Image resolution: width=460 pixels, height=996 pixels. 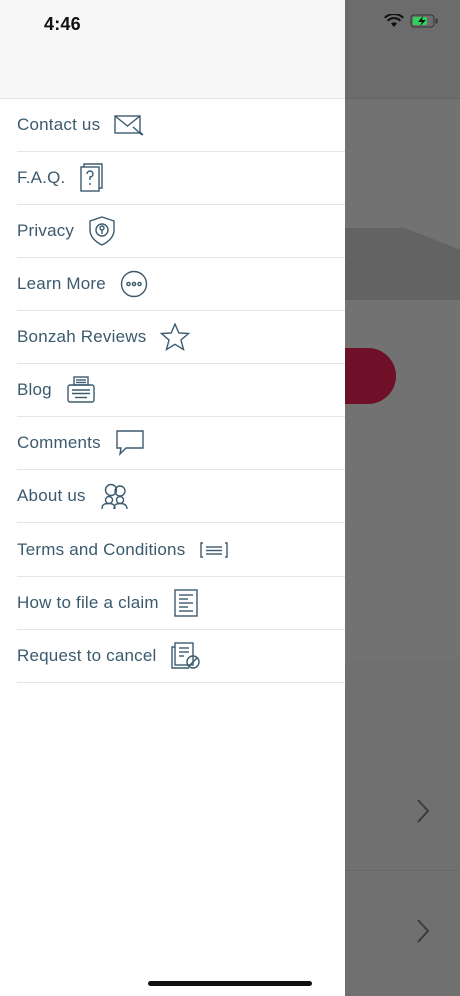 What do you see at coordinates (175, 337) in the screenshot?
I see `star-icon` at bounding box center [175, 337].